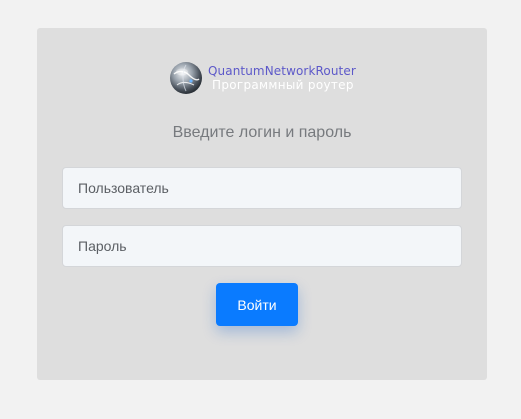 The height and width of the screenshot is (419, 521). I want to click on globe-logo-icon, so click(186, 78).